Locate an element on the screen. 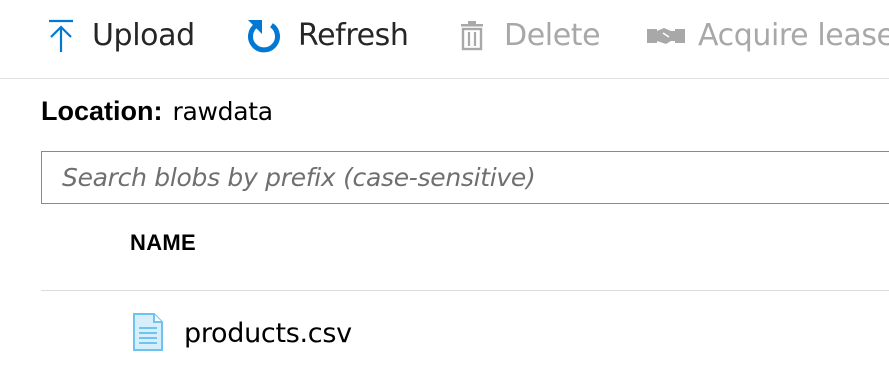 The height and width of the screenshot is (372, 889). search-box is located at coordinates (465, 177).